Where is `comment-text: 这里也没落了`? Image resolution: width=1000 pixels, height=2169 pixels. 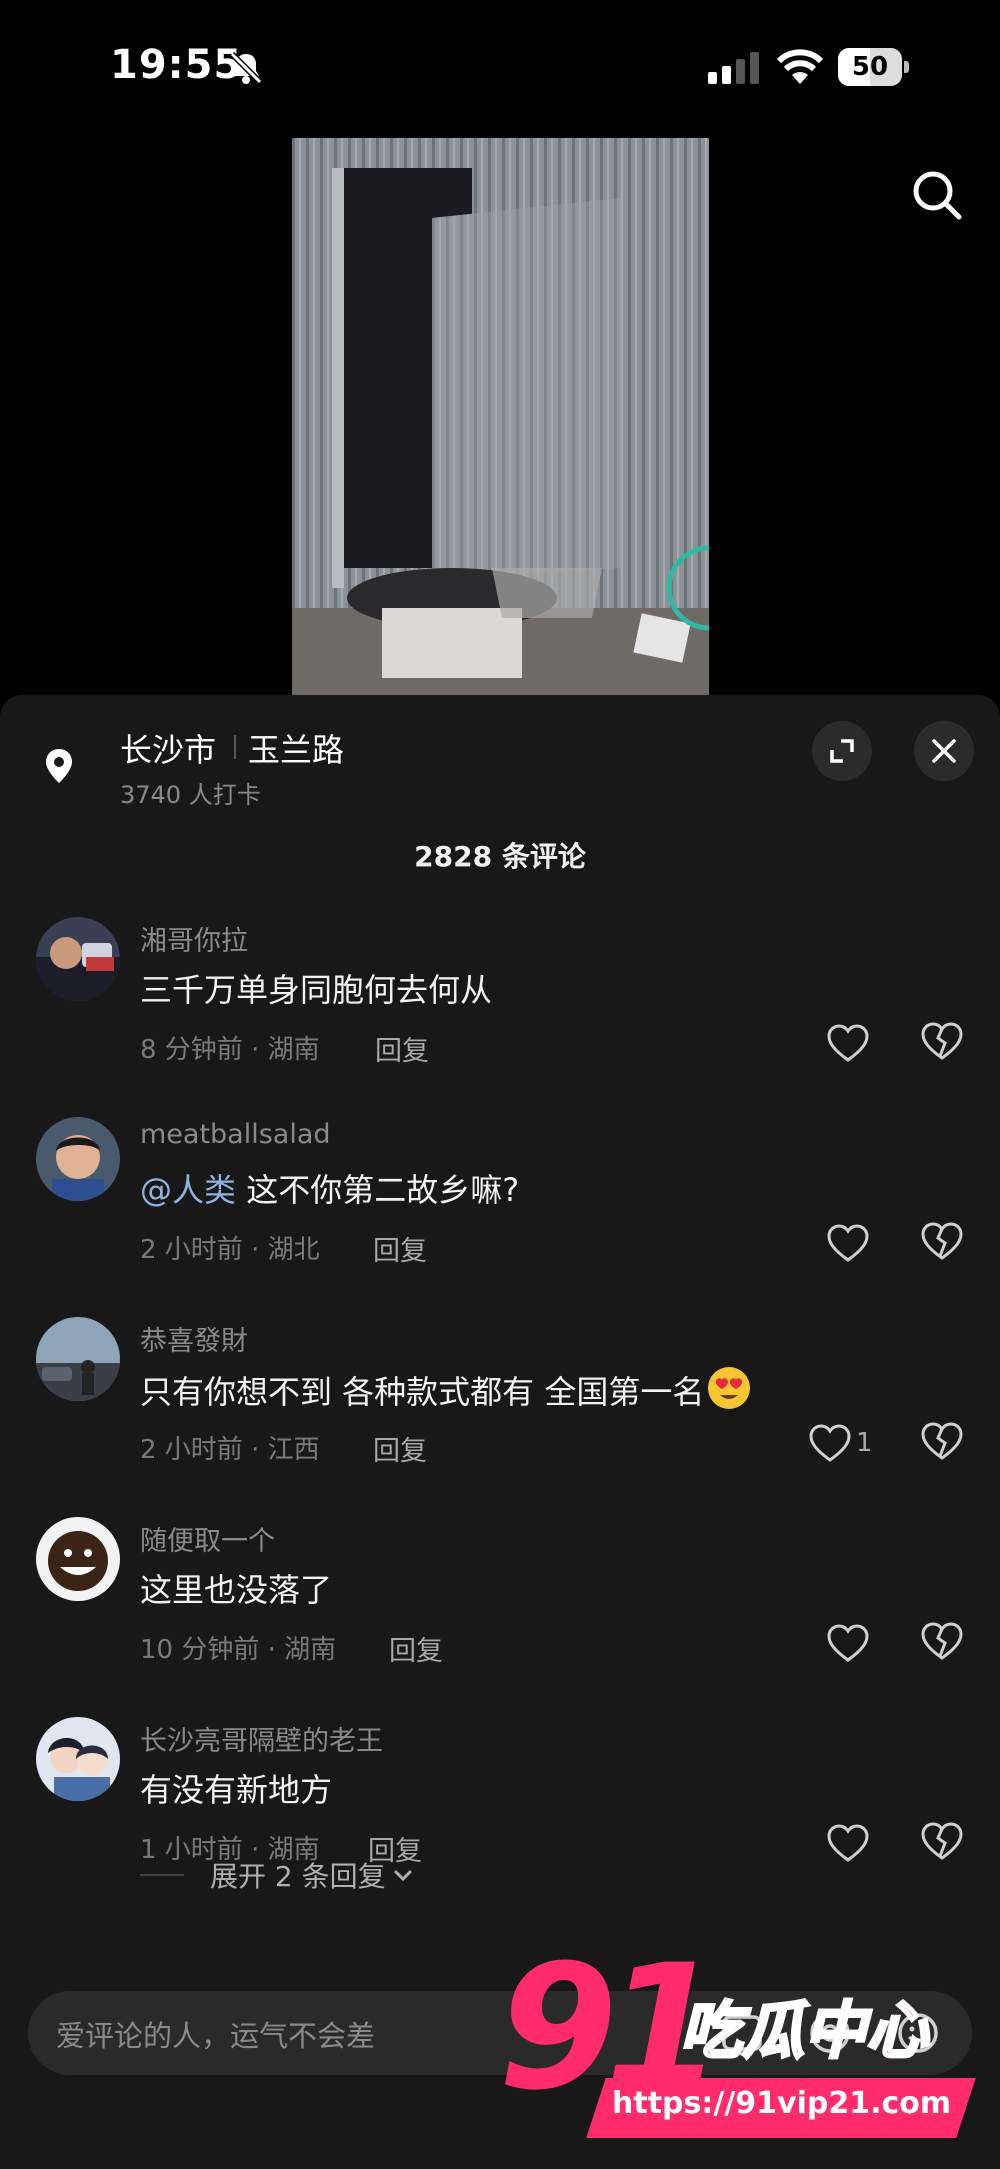 comment-text: 这里也没落了 is located at coordinates (236, 1590).